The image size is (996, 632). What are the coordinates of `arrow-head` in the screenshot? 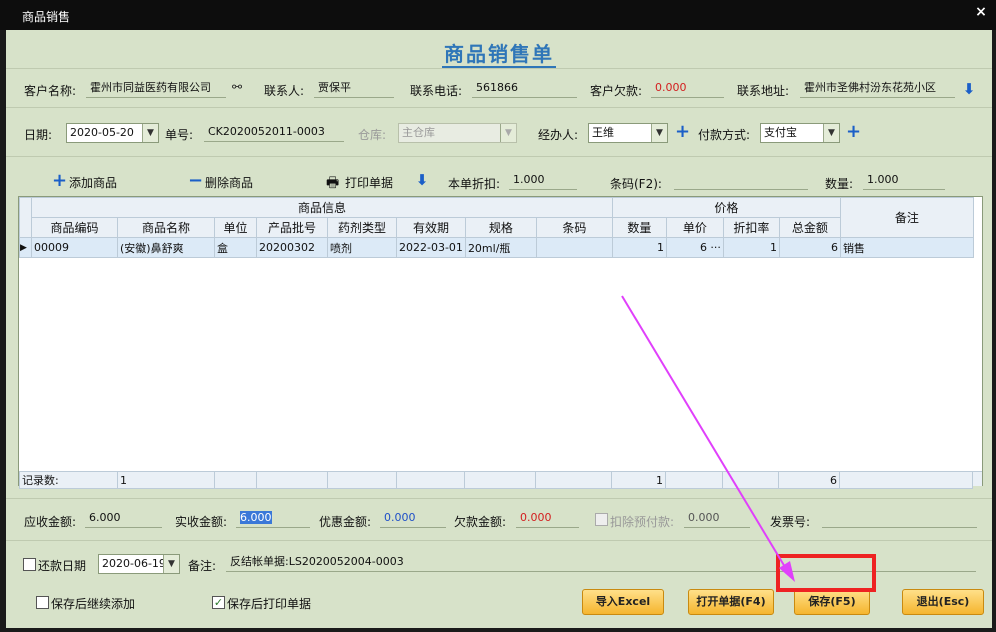 It's located at (787, 571).